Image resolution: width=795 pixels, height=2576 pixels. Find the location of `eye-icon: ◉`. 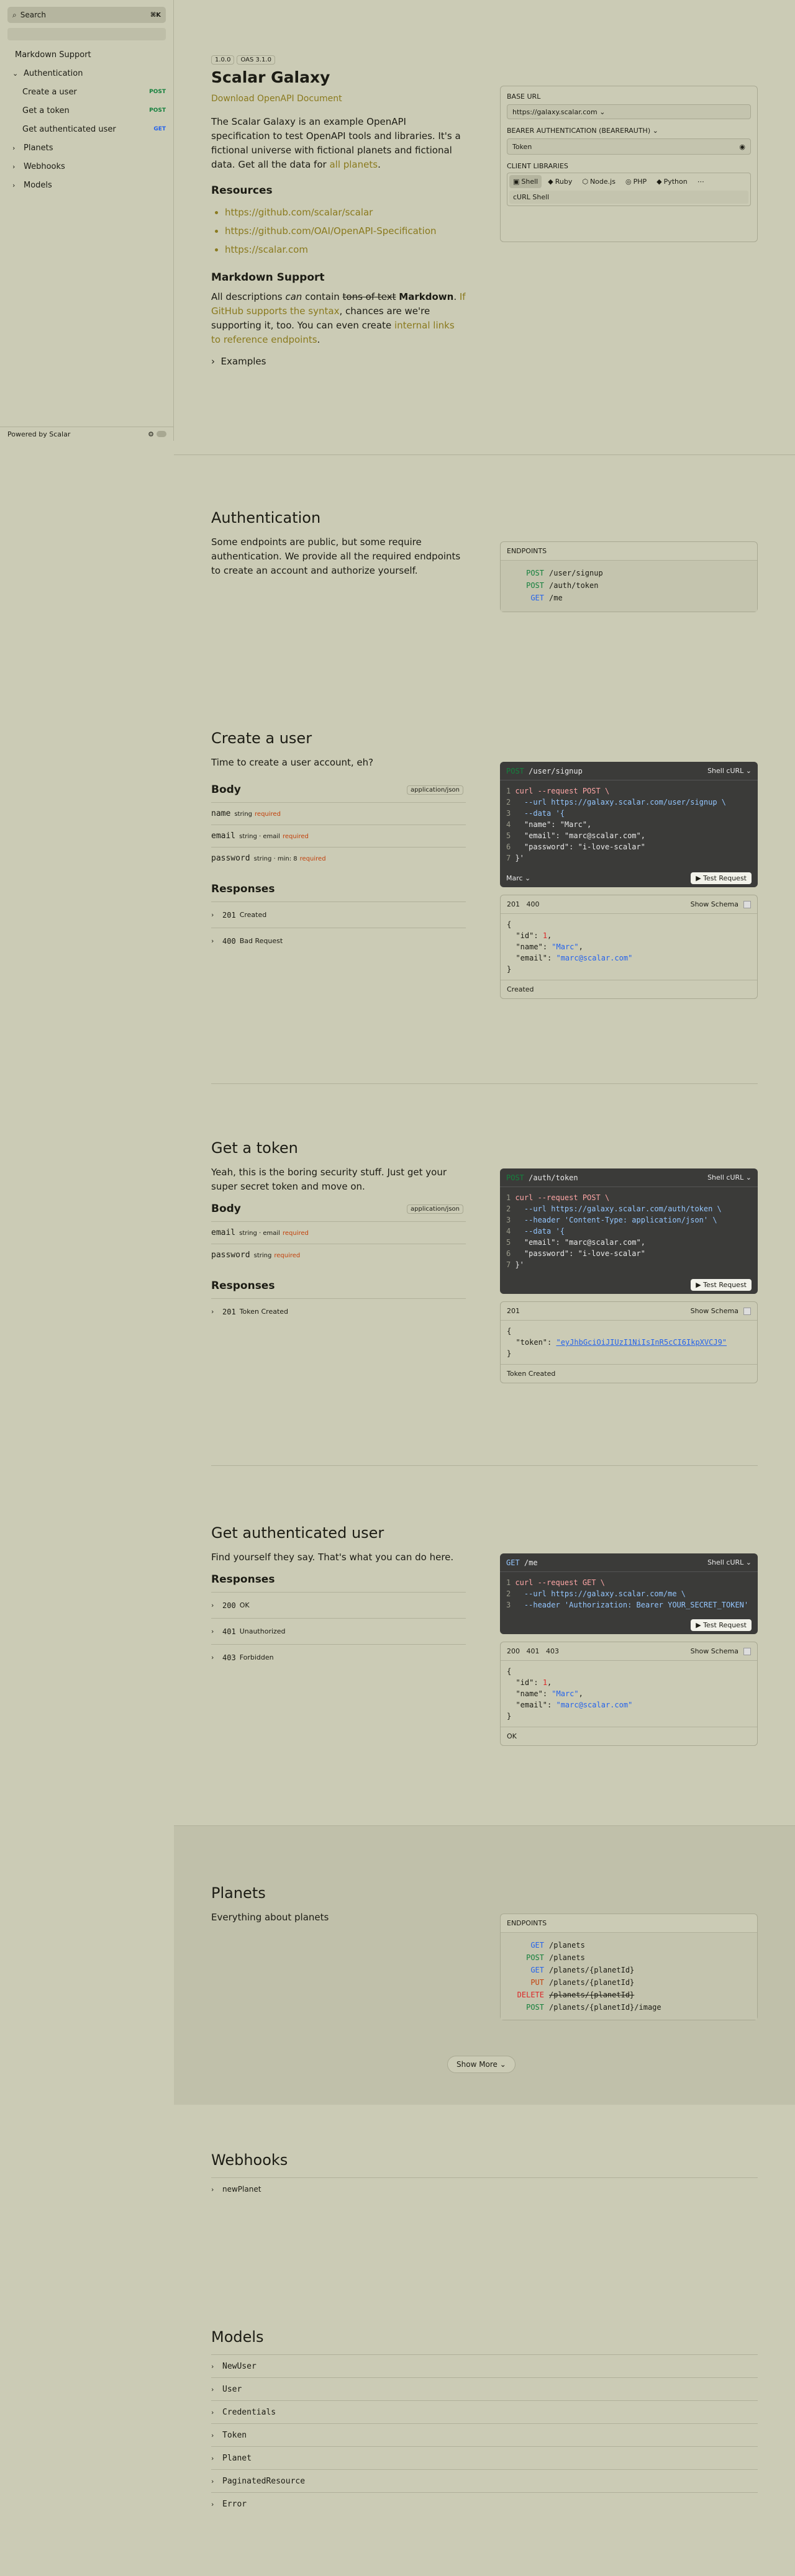

eye-icon: ◉ is located at coordinates (742, 147).